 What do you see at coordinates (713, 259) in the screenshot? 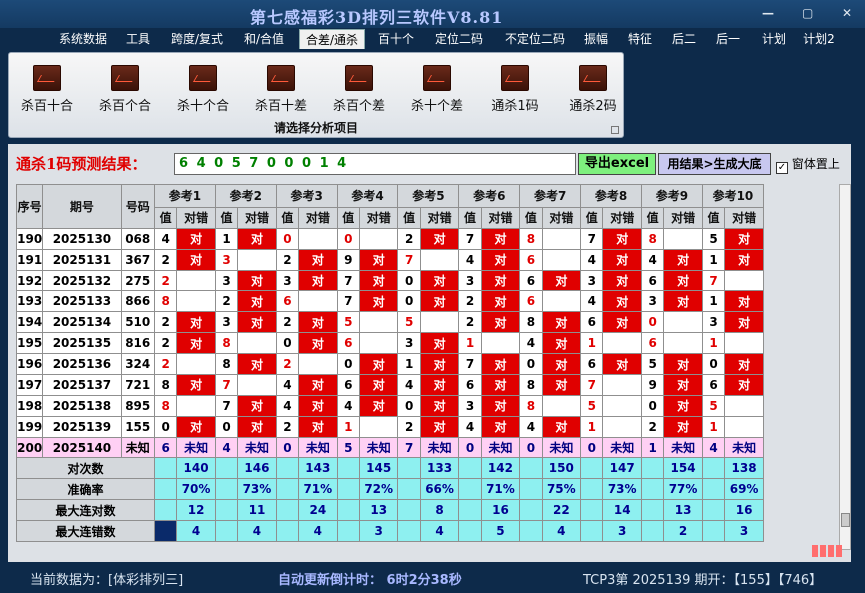
I see `ref-value: 1` at bounding box center [713, 259].